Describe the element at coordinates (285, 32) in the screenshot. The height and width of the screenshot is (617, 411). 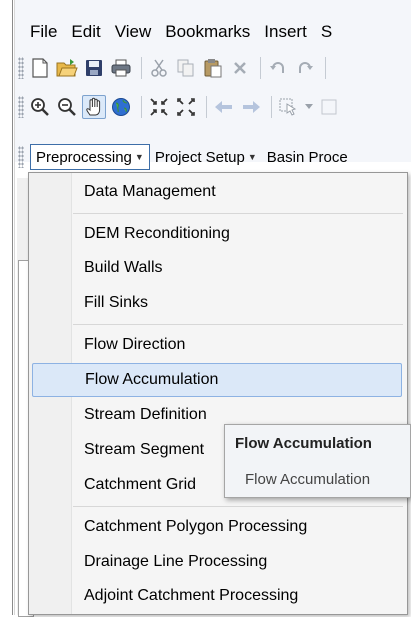
I see `menu-insert: Insert` at that location.